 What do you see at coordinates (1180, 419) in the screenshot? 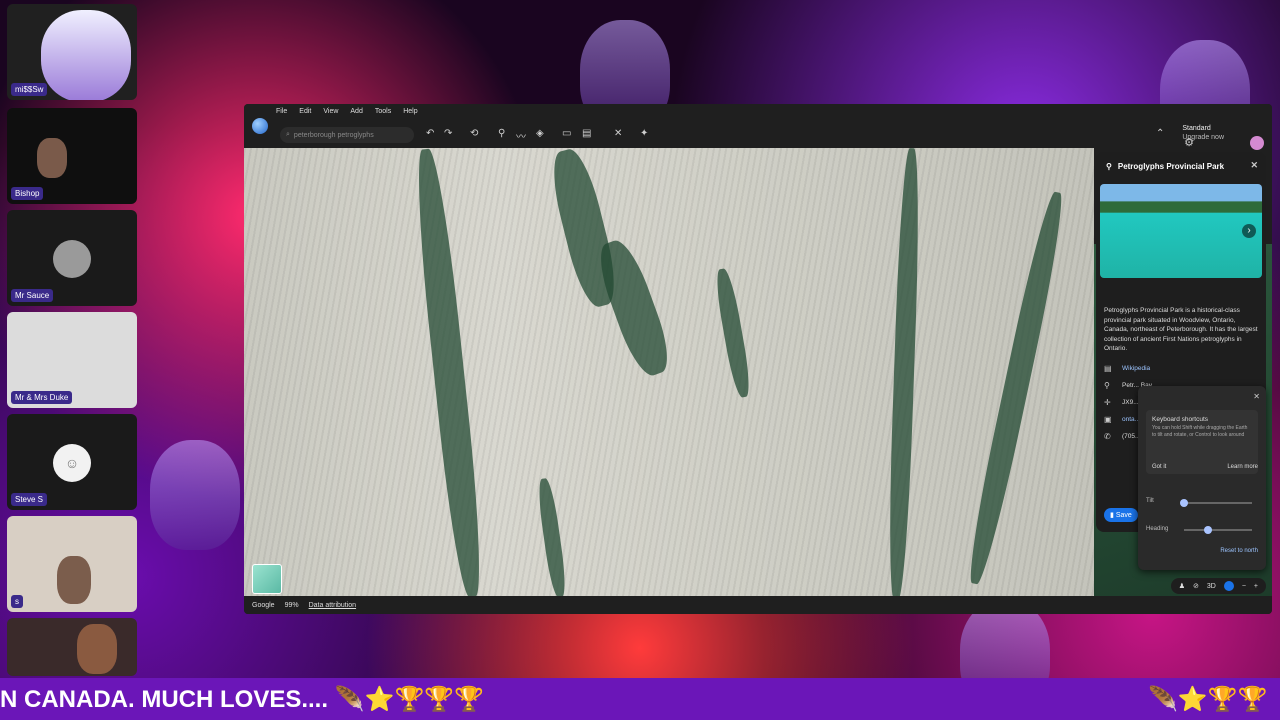
I see `shortcut-title: Keyboard shortcuts` at bounding box center [1180, 419].